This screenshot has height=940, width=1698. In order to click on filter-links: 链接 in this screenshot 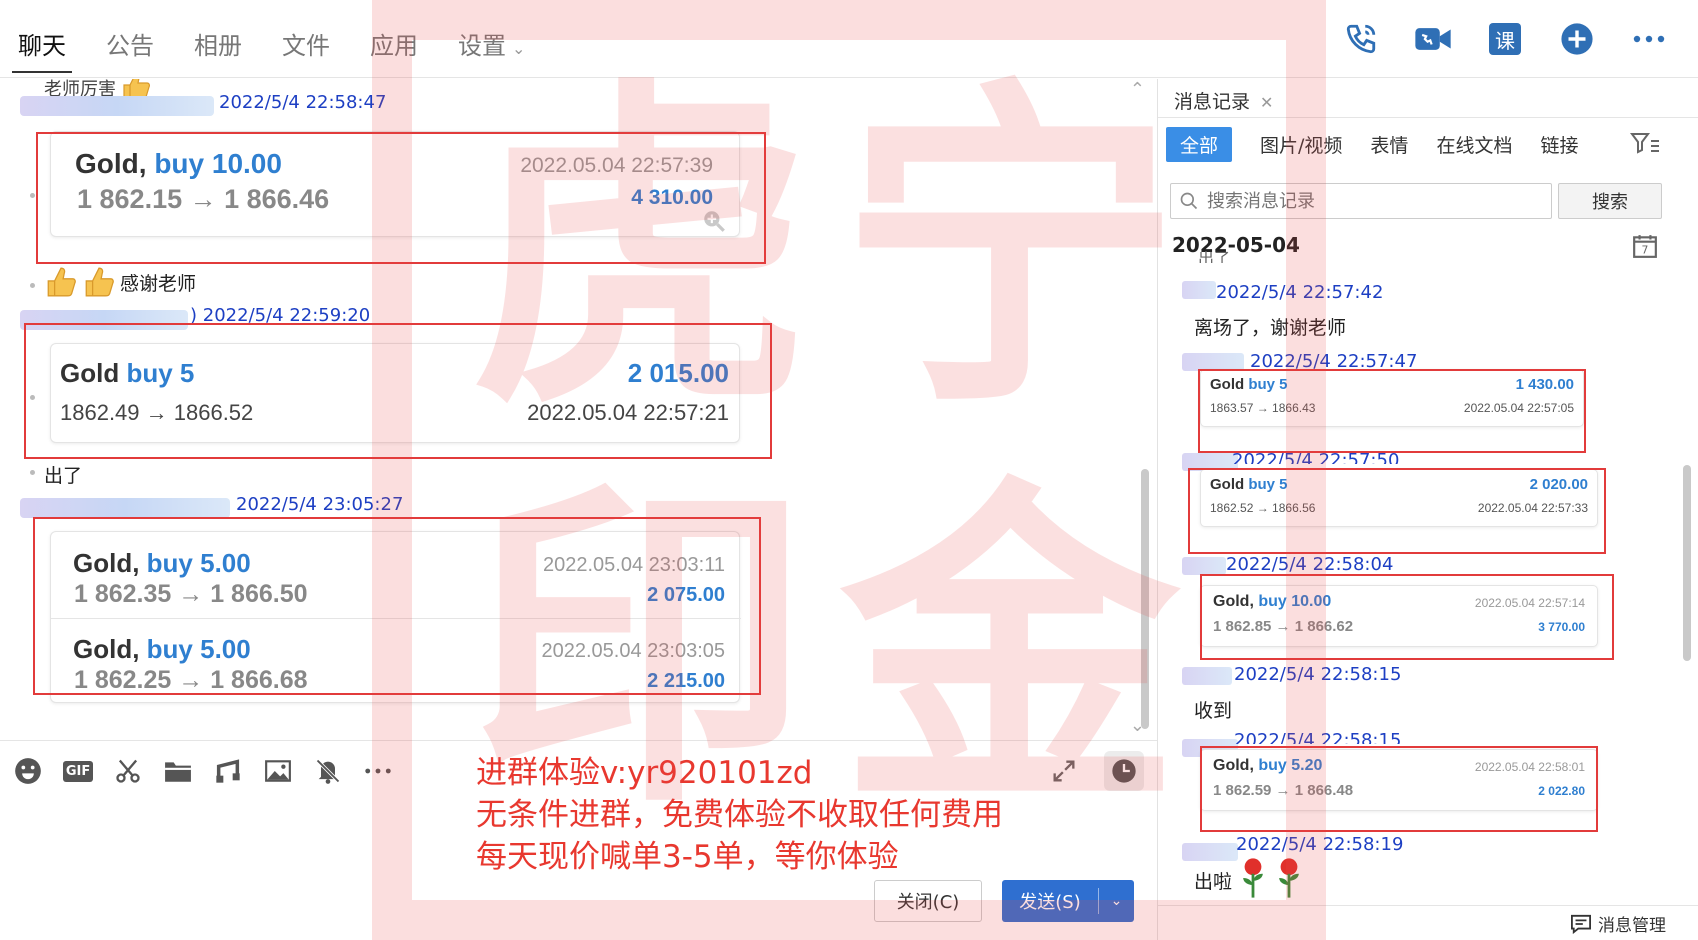, I will do `click(1559, 144)`.